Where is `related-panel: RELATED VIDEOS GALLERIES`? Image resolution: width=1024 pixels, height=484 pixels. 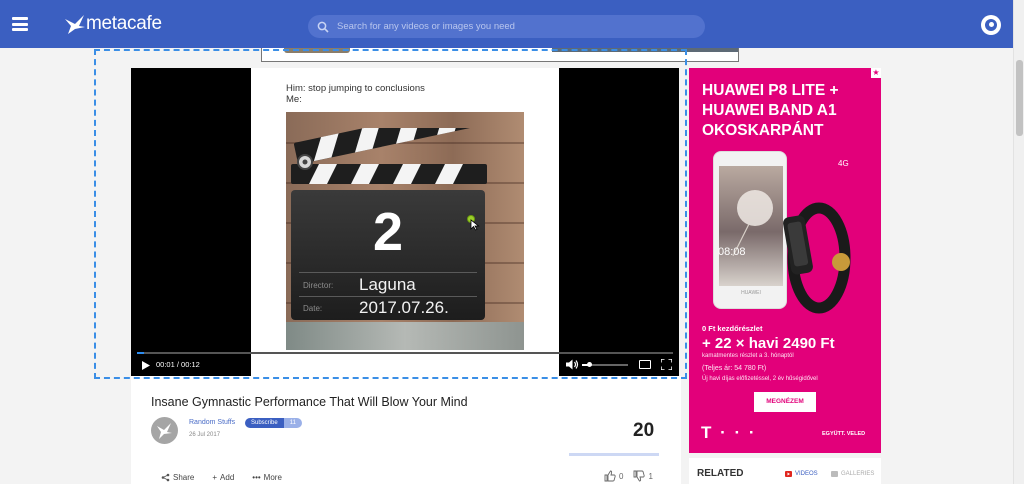
related-panel: RELATED VIDEOS GALLERIES is located at coordinates (785, 471).